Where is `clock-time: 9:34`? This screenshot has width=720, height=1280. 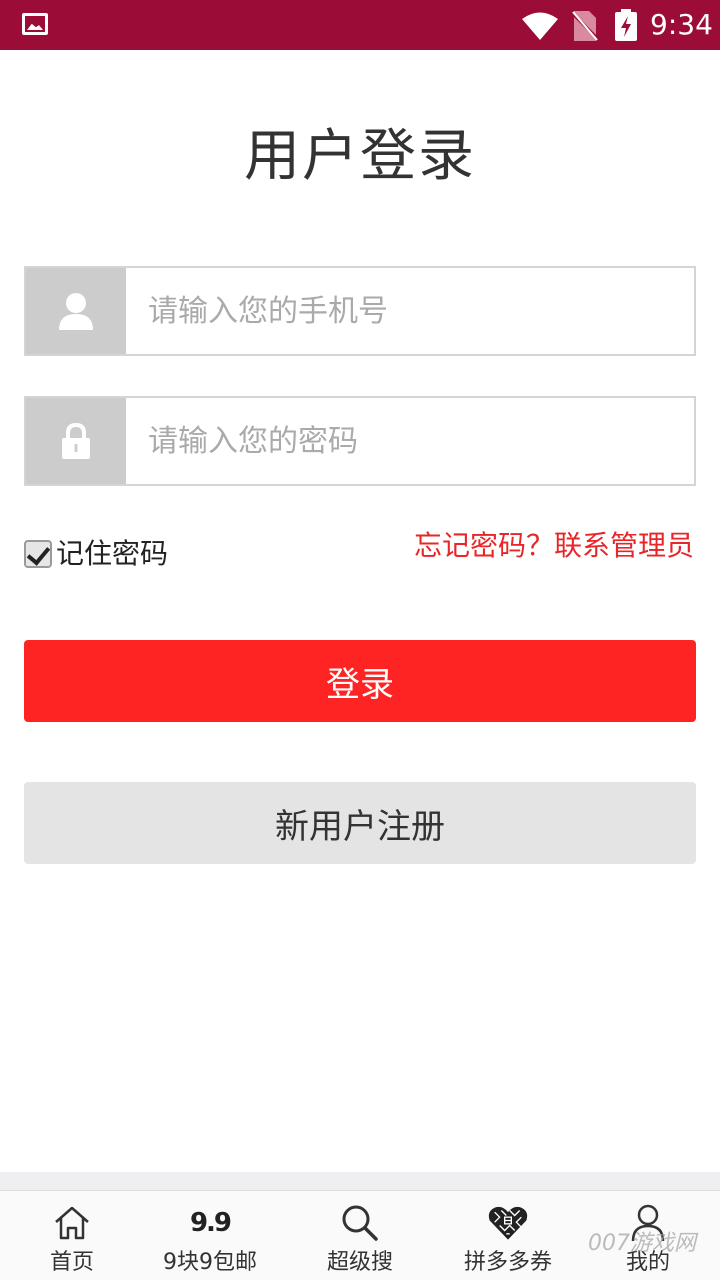 clock-time: 9:34 is located at coordinates (681, 24).